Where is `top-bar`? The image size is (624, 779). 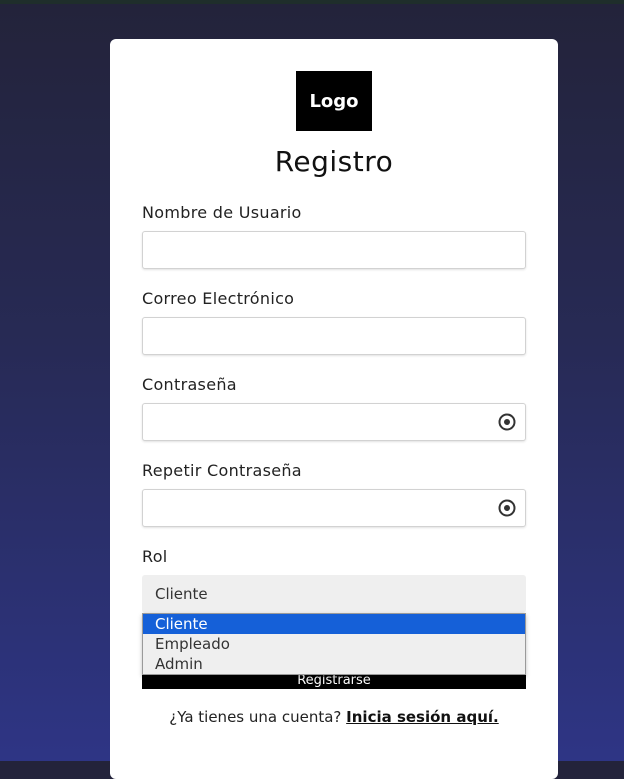 top-bar is located at coordinates (312, 2).